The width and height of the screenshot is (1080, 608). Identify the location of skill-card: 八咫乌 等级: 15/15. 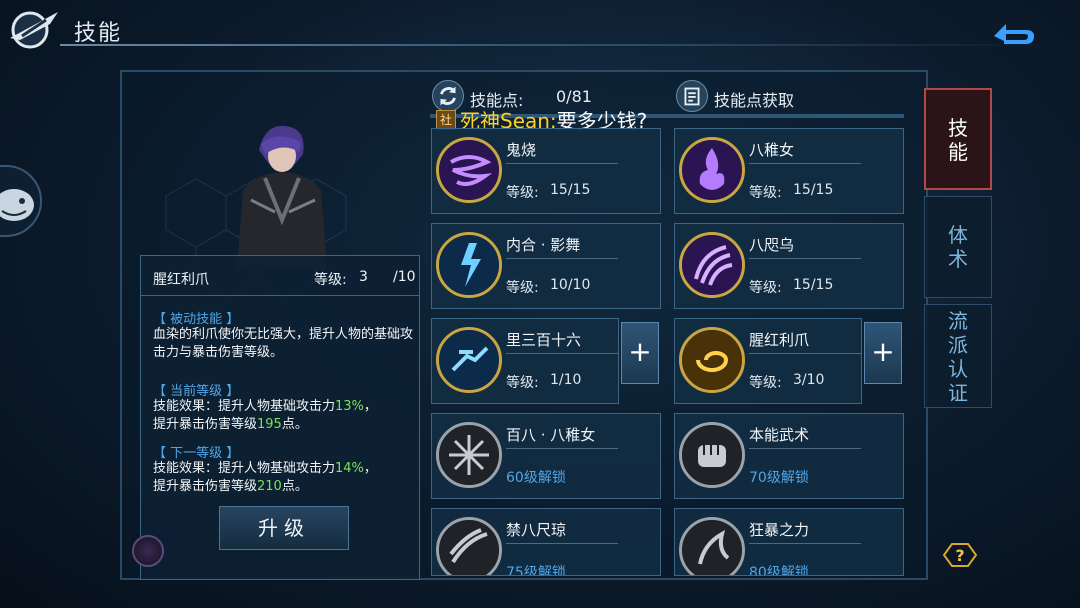
(789, 266).